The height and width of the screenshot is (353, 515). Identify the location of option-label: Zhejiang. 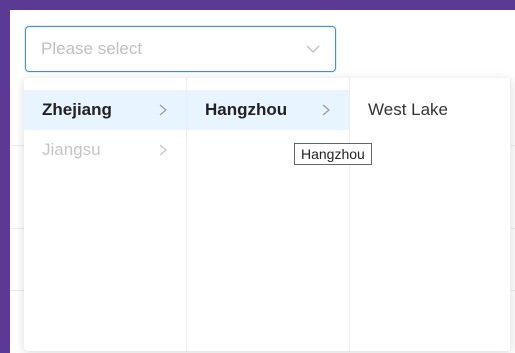
(77, 109).